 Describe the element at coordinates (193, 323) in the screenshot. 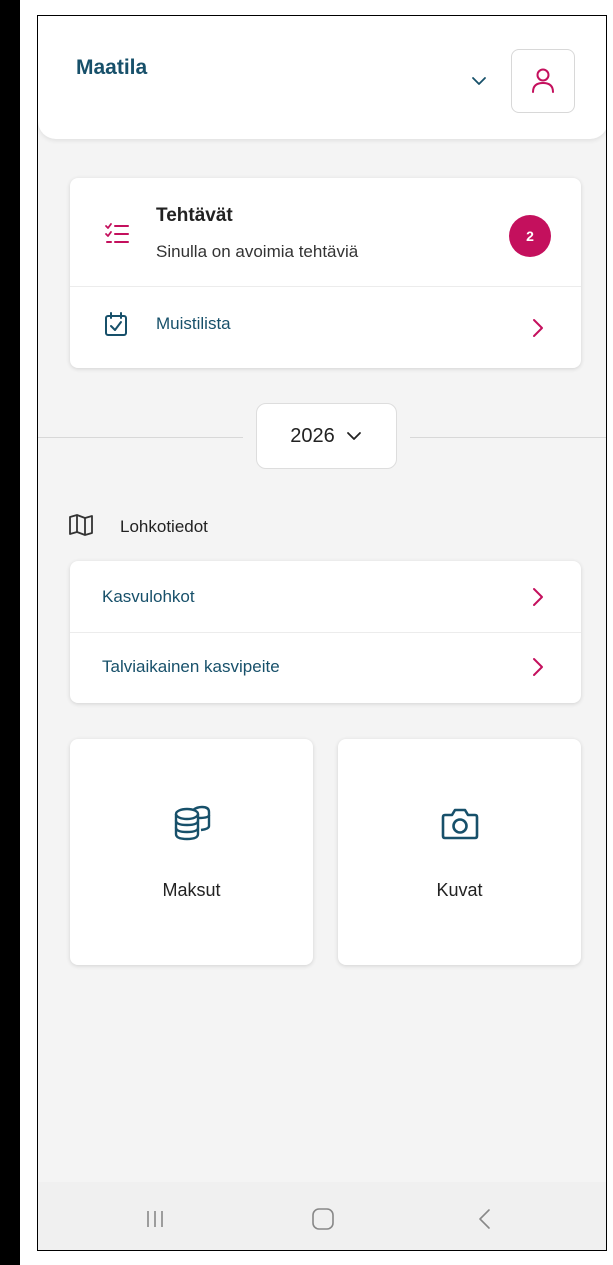

I see `memo-label: Muistilista` at that location.